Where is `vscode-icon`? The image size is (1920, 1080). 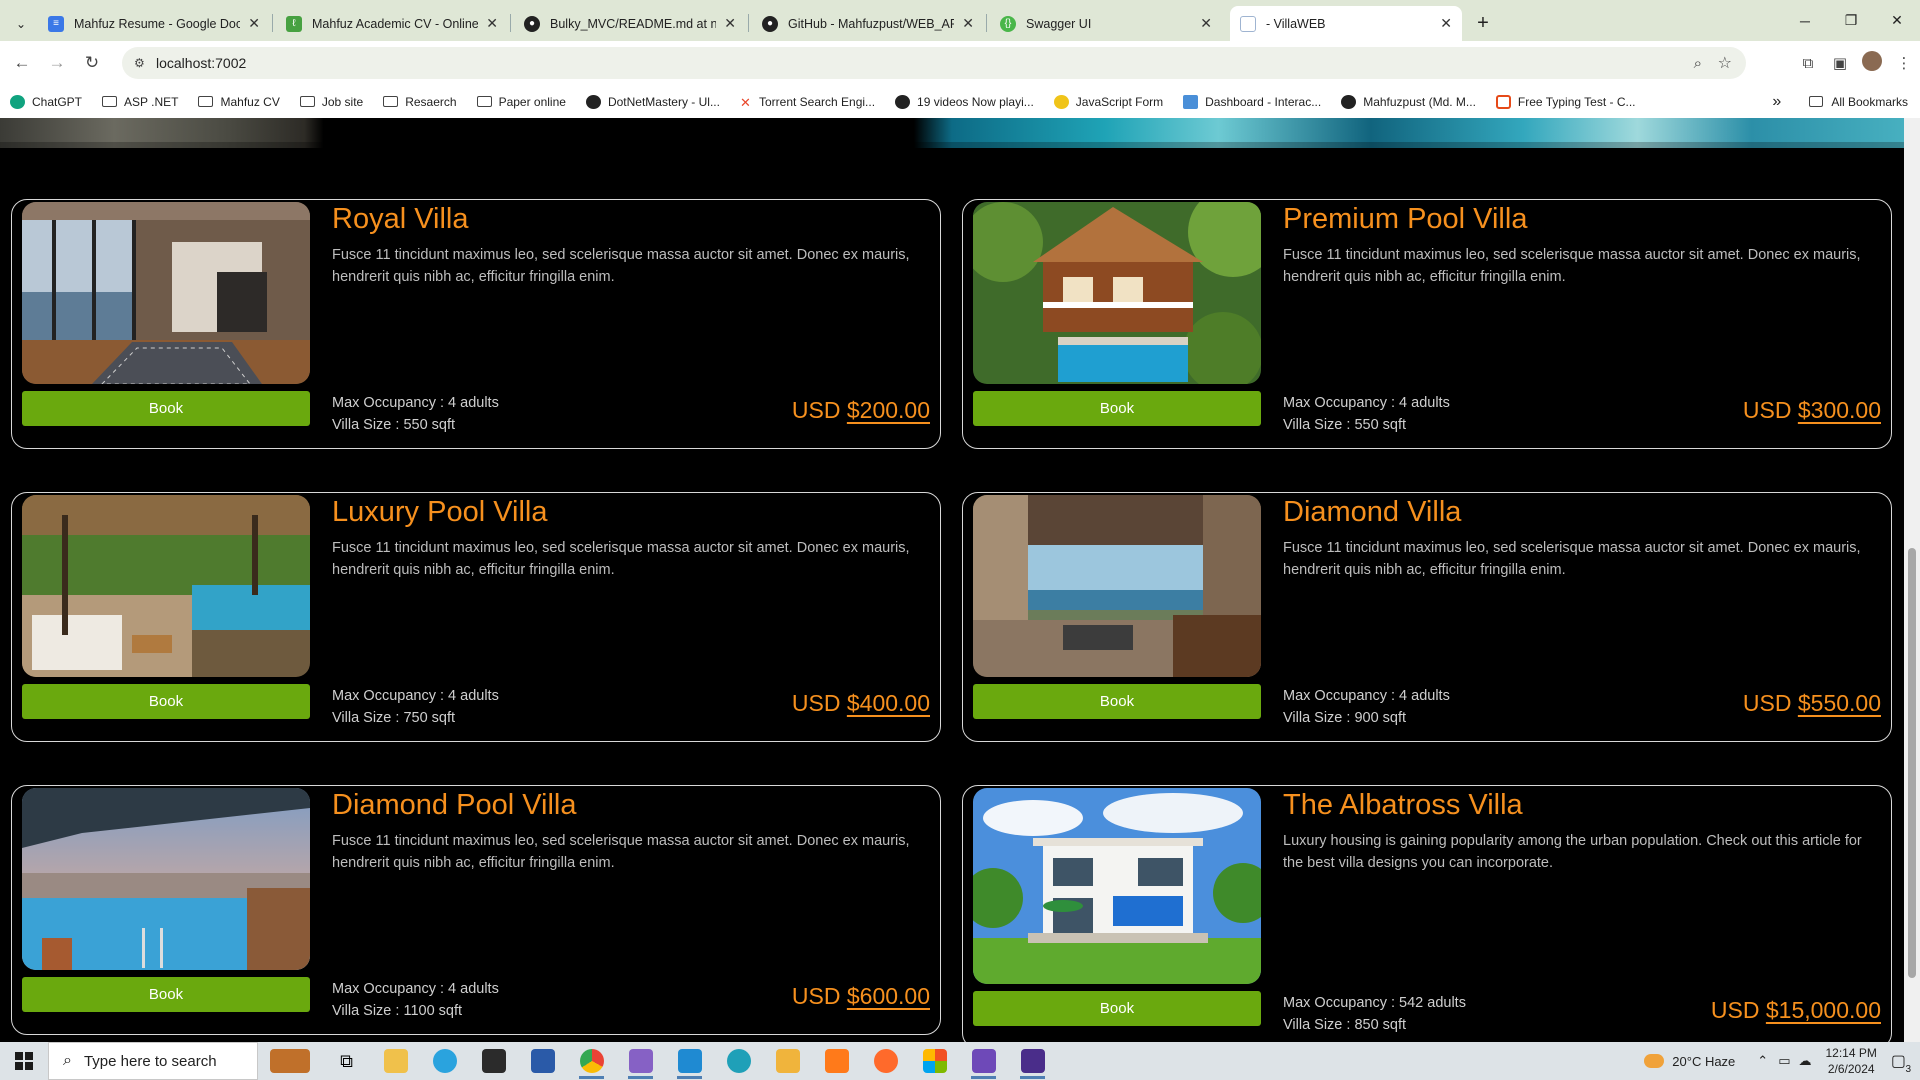 vscode-icon is located at coordinates (689, 1061).